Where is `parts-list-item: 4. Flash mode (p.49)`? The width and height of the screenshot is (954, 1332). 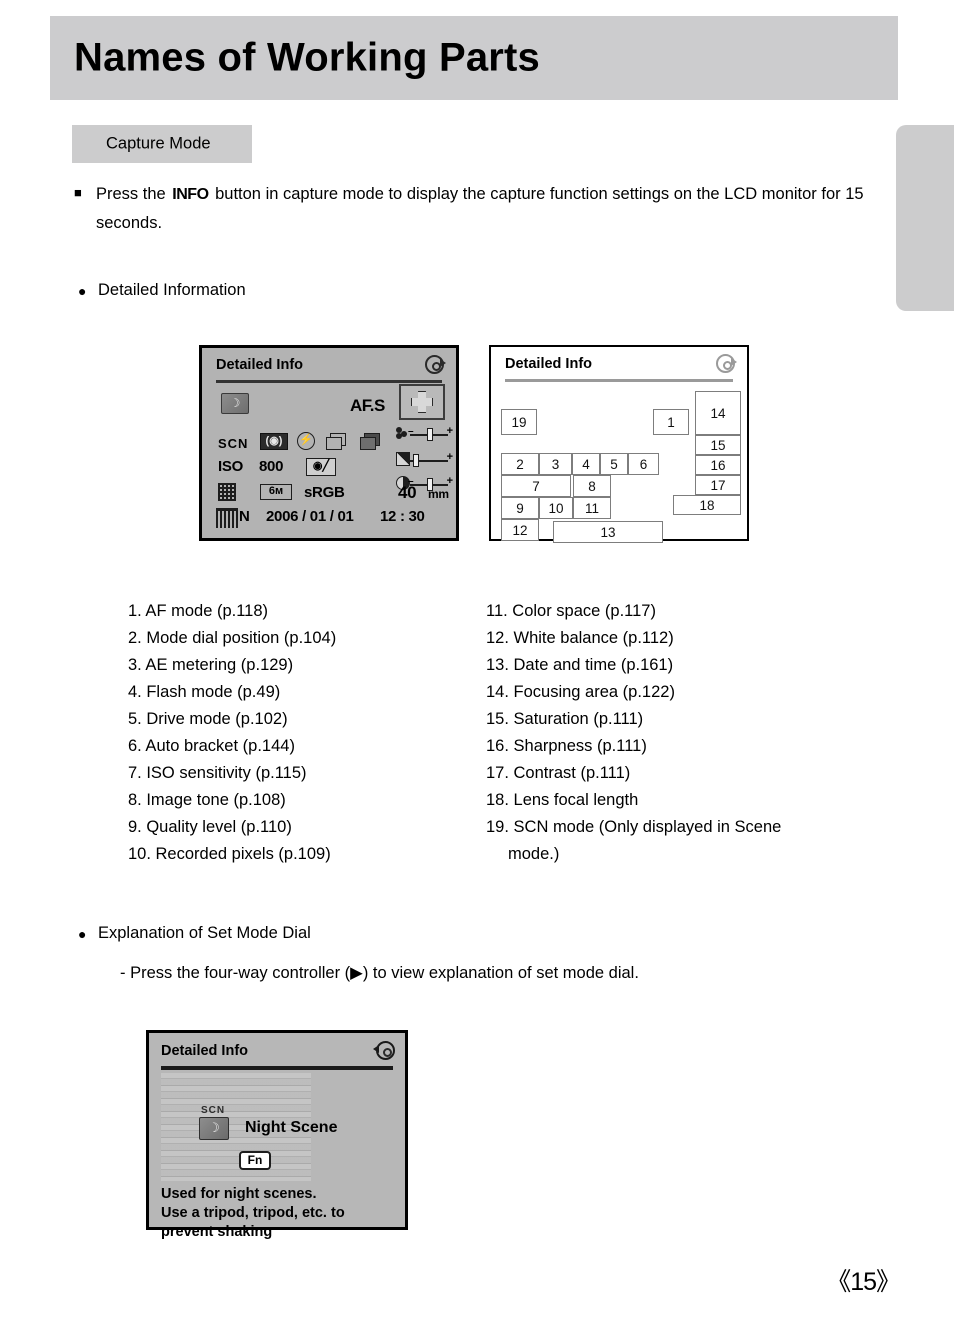
parts-list-item: 4. Flash mode (p.49) is located at coordinates (204, 692).